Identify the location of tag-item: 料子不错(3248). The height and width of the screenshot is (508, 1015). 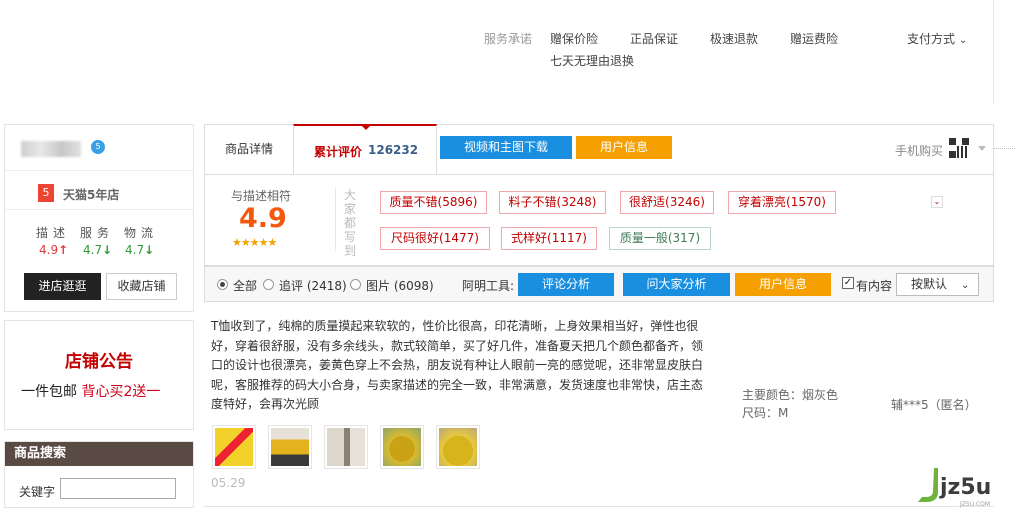
(552, 202).